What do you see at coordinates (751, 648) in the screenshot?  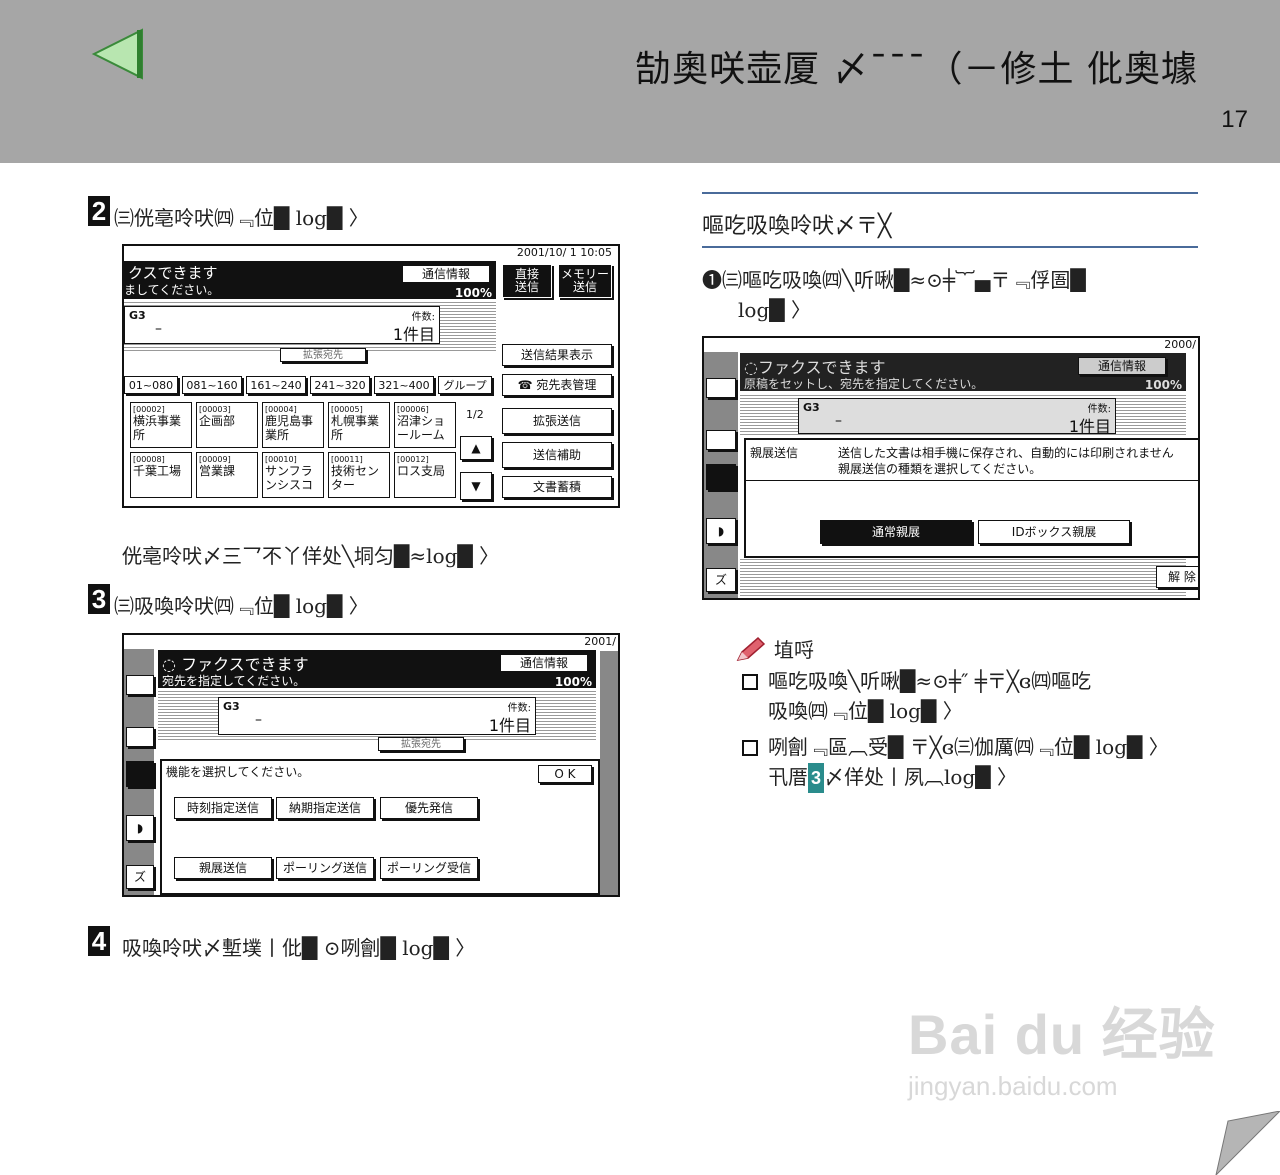 I see `pencil-icon` at bounding box center [751, 648].